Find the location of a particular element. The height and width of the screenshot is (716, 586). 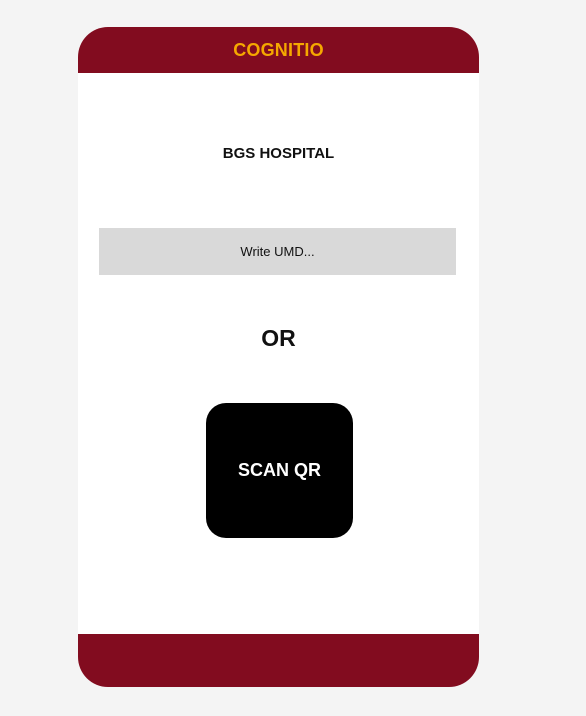

scan-qr-button: SCAN QR is located at coordinates (279, 470).